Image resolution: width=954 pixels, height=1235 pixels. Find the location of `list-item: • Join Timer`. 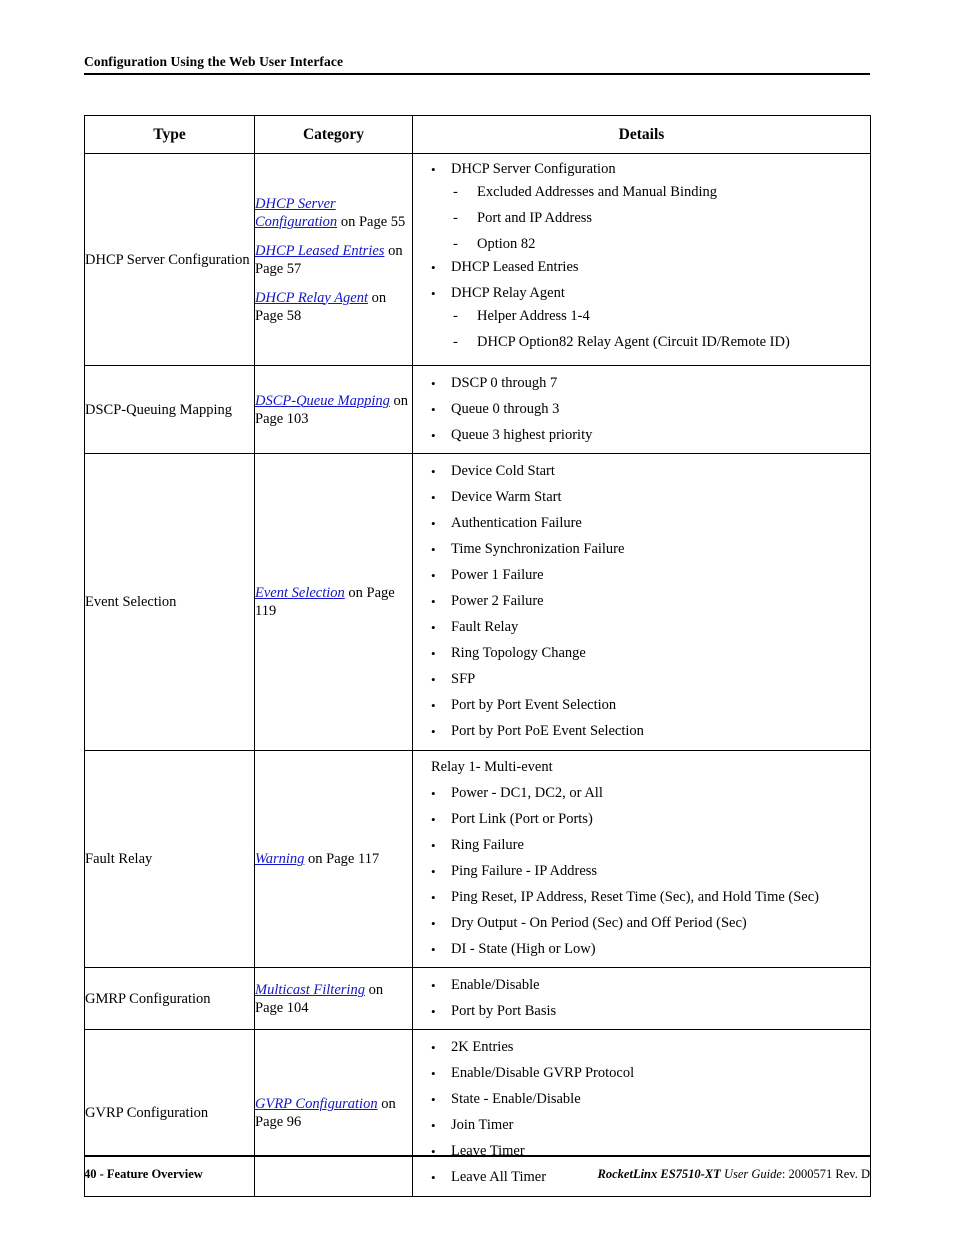

list-item: • Join Timer is located at coordinates (641, 1125).